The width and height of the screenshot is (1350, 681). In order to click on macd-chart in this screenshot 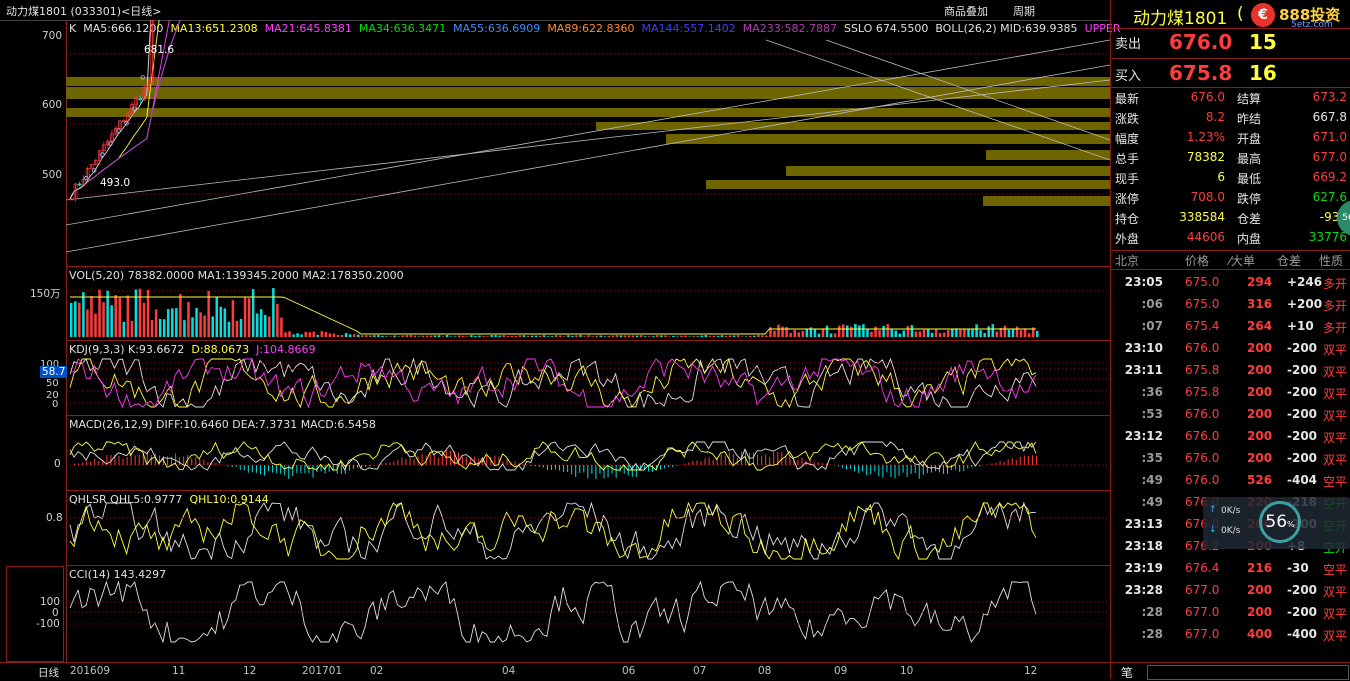, I will do `click(588, 453)`.